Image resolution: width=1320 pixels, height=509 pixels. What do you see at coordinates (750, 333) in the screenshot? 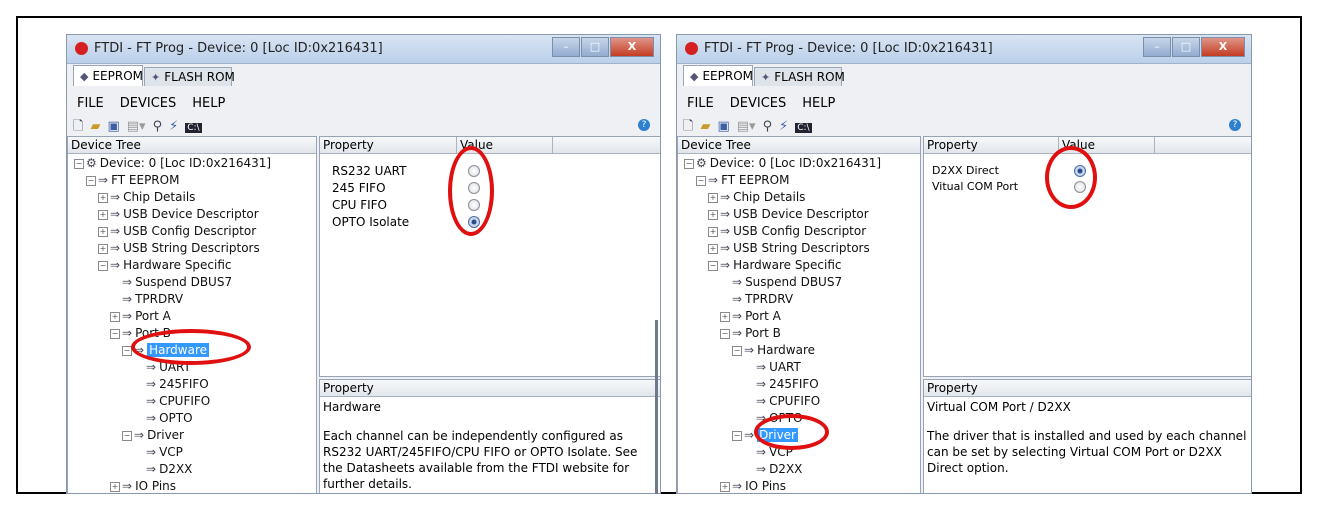
I see `tree-node: − ⇒ Port B` at bounding box center [750, 333].